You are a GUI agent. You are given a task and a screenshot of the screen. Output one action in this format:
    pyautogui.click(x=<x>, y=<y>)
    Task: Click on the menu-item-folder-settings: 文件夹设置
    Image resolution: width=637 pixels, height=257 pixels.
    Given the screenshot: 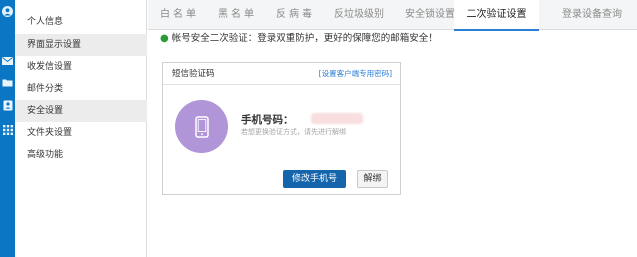 What is the action you would take?
    pyautogui.click(x=81, y=133)
    